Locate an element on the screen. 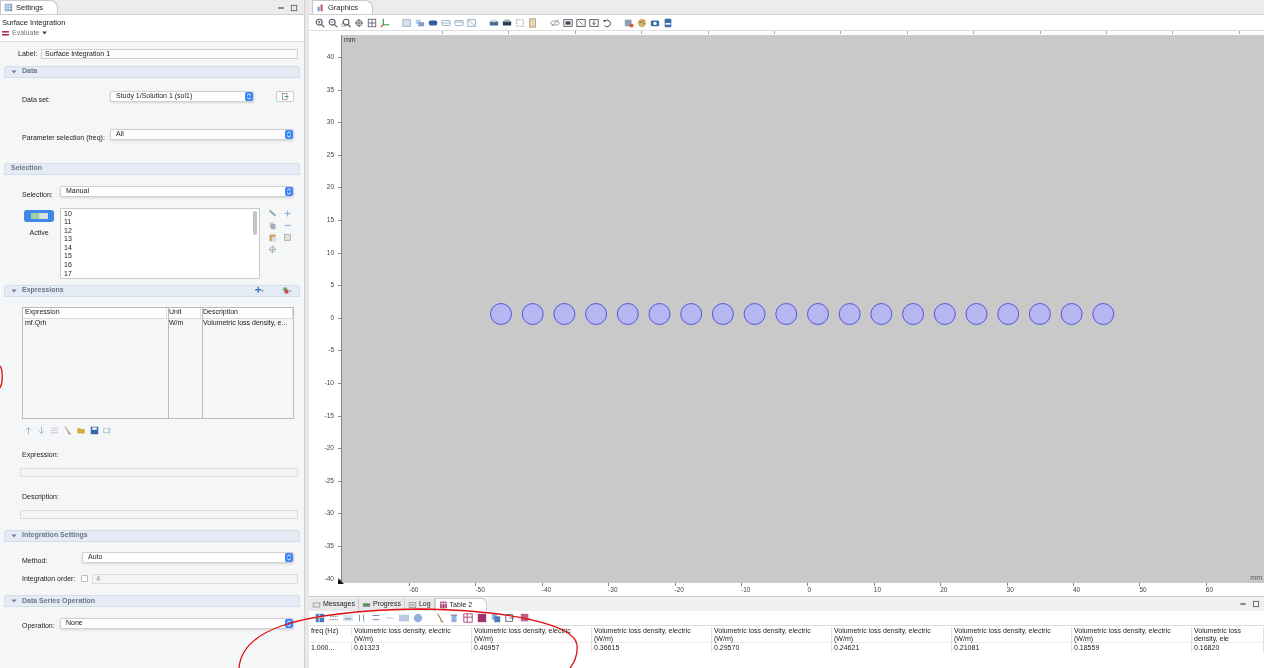 The image size is (1264, 668). active-toggle is located at coordinates (39, 215).